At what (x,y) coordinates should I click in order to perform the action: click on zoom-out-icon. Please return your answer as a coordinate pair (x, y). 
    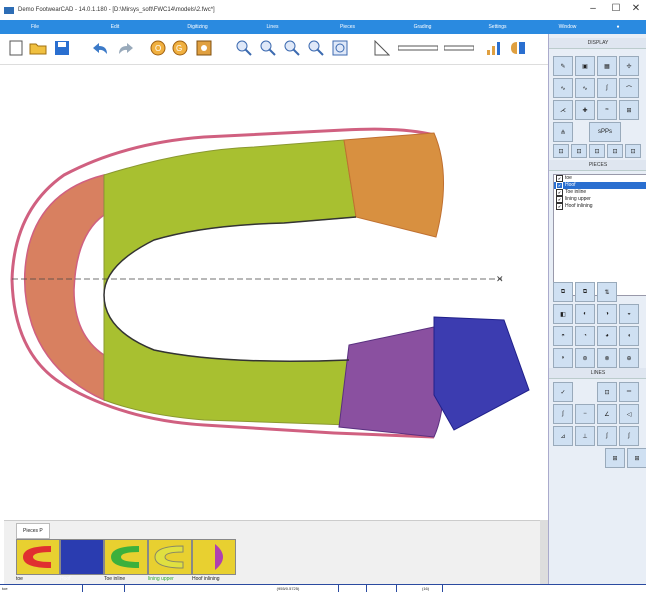
    Looking at the image, I should click on (244, 48).